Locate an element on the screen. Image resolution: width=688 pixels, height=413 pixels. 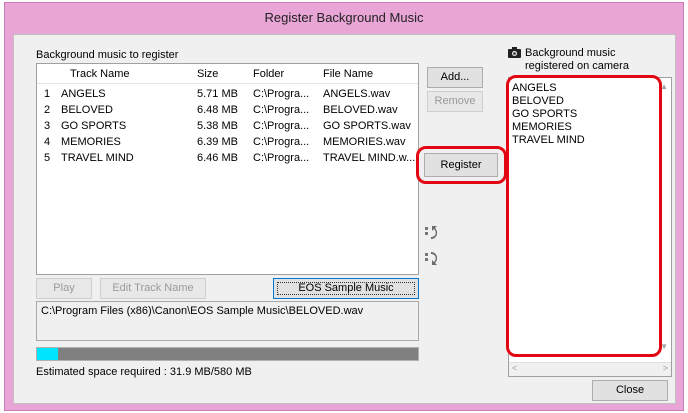
move-up-icon is located at coordinates (432, 233).